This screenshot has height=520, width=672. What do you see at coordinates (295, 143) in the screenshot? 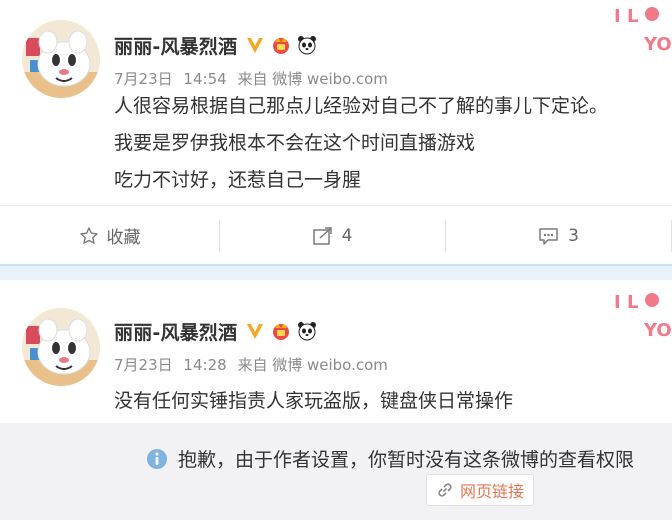
I see `post-line: 我要是罗伊我根本不会在这个时间直播游戏` at bounding box center [295, 143].